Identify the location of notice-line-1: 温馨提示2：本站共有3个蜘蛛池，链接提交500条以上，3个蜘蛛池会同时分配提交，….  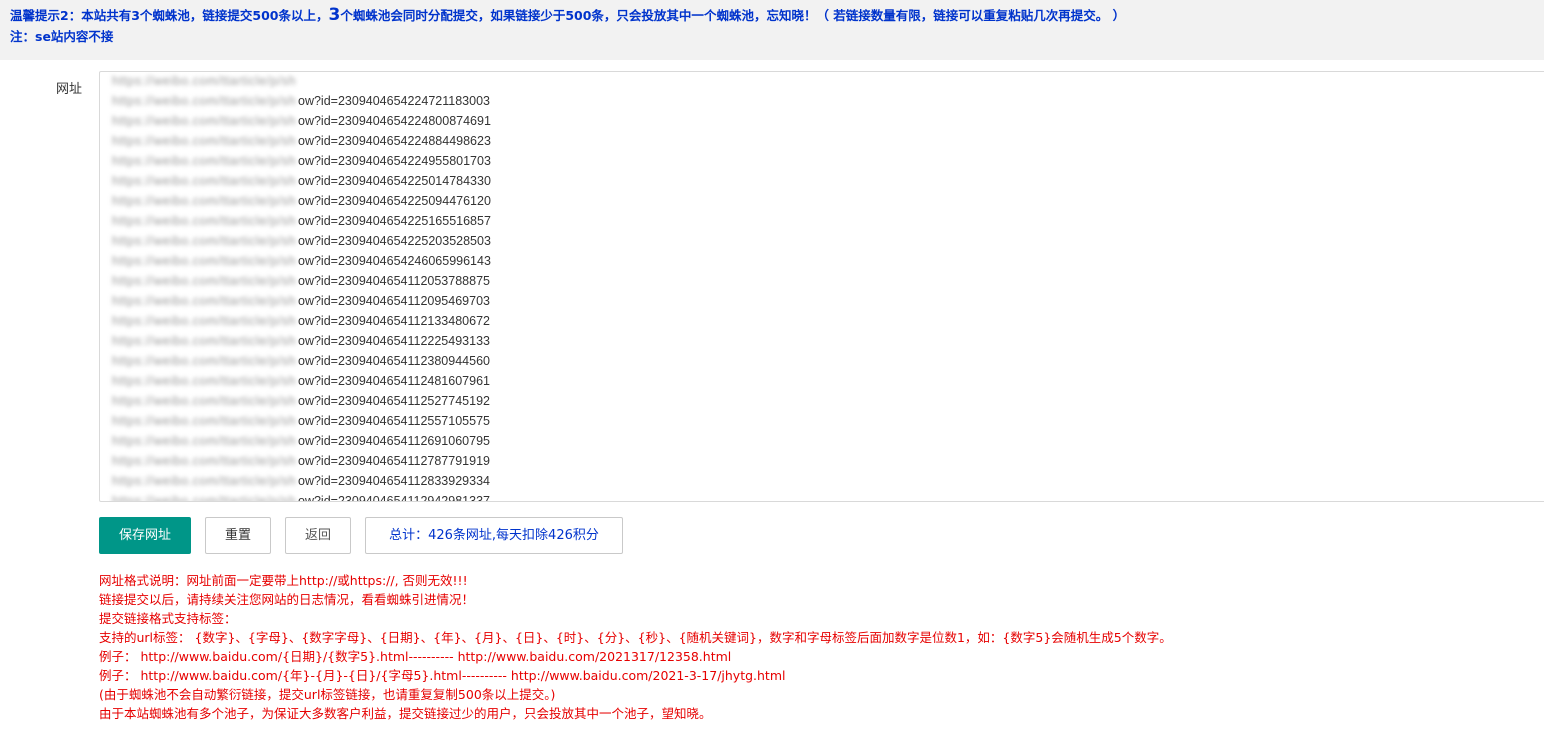
(772, 15).